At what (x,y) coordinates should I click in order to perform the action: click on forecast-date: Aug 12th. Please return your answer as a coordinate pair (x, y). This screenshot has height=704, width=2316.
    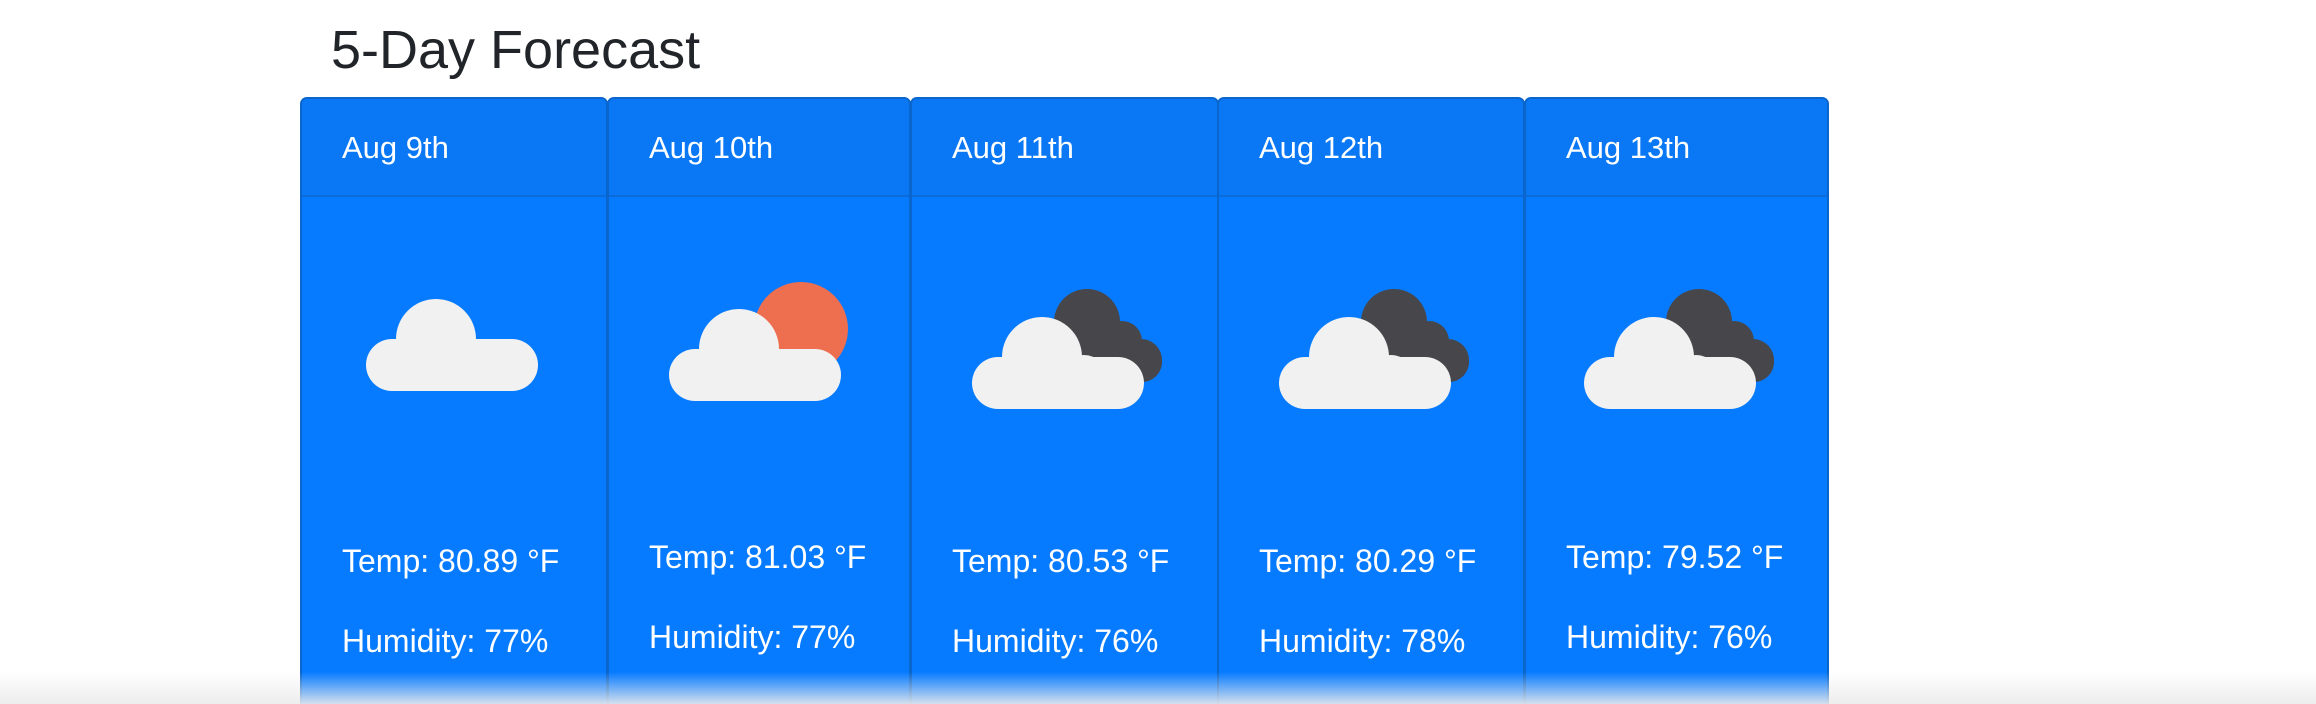
    Looking at the image, I should click on (1371, 148).